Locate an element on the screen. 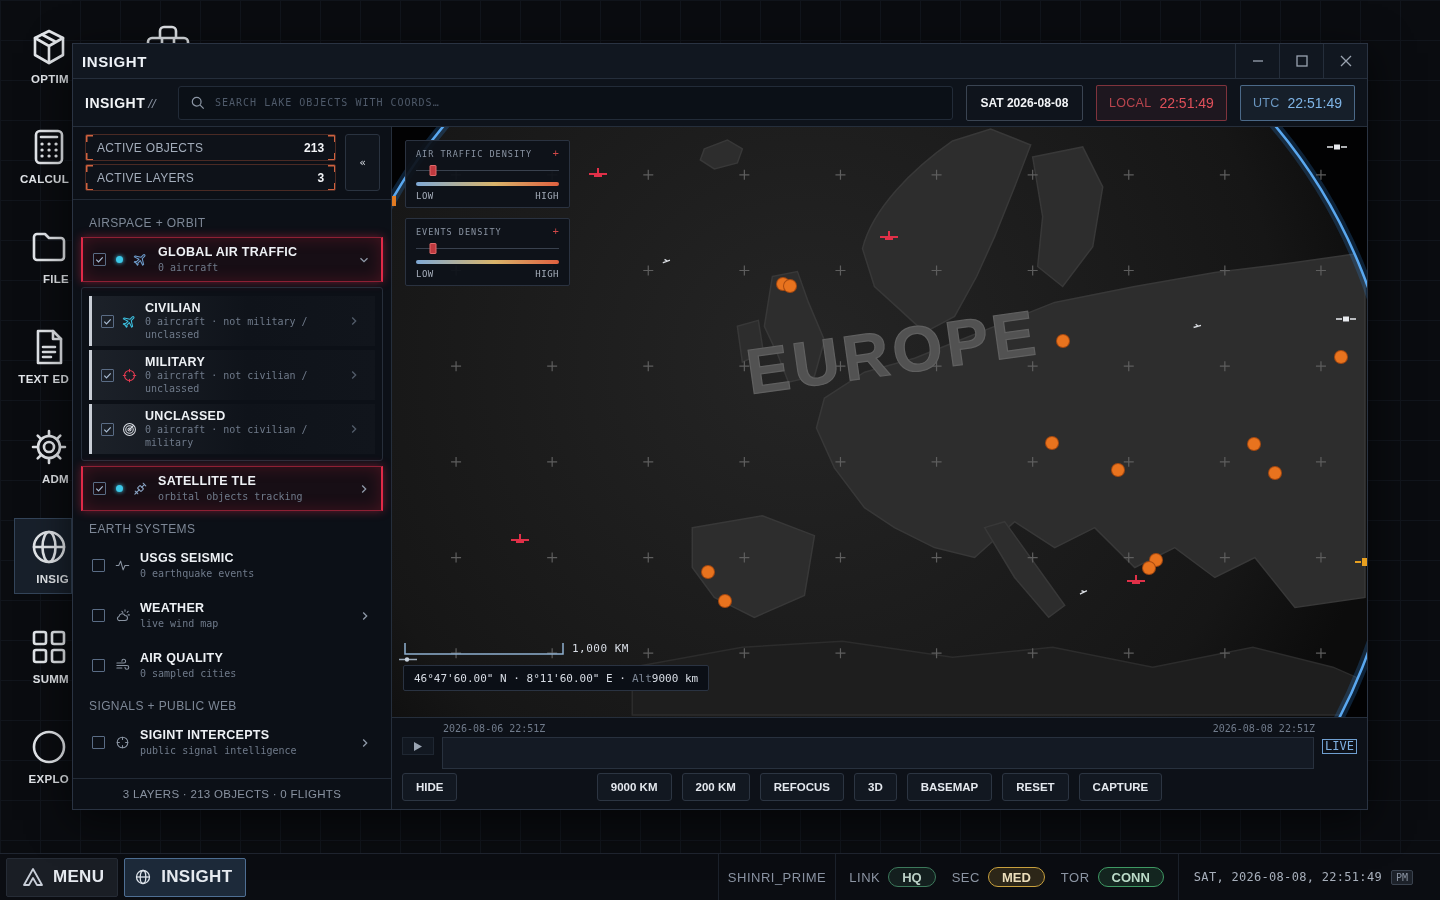  desktop-shortcut: SUMM is located at coordinates (43, 656).